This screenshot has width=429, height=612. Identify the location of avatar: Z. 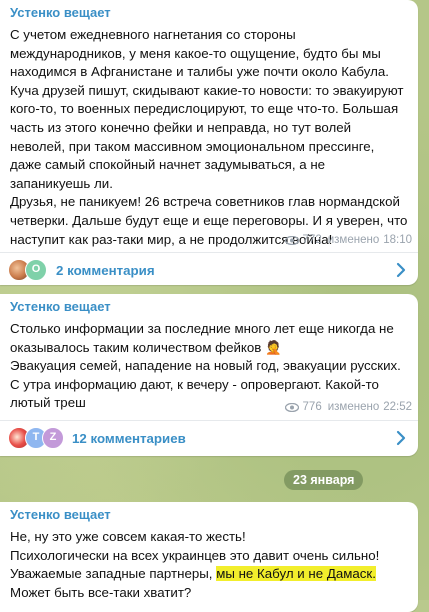
(53, 438).